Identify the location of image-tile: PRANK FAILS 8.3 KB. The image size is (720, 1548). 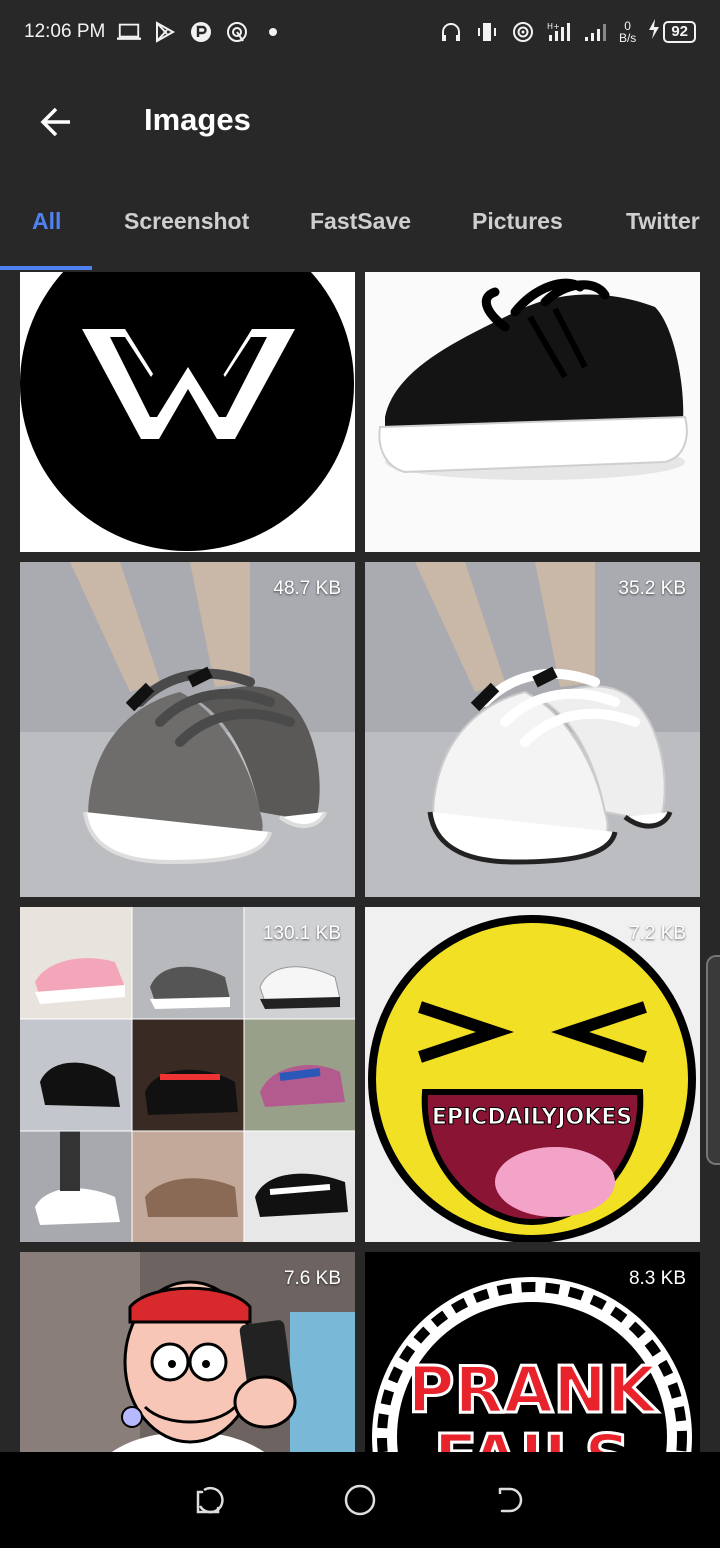
(532, 1352).